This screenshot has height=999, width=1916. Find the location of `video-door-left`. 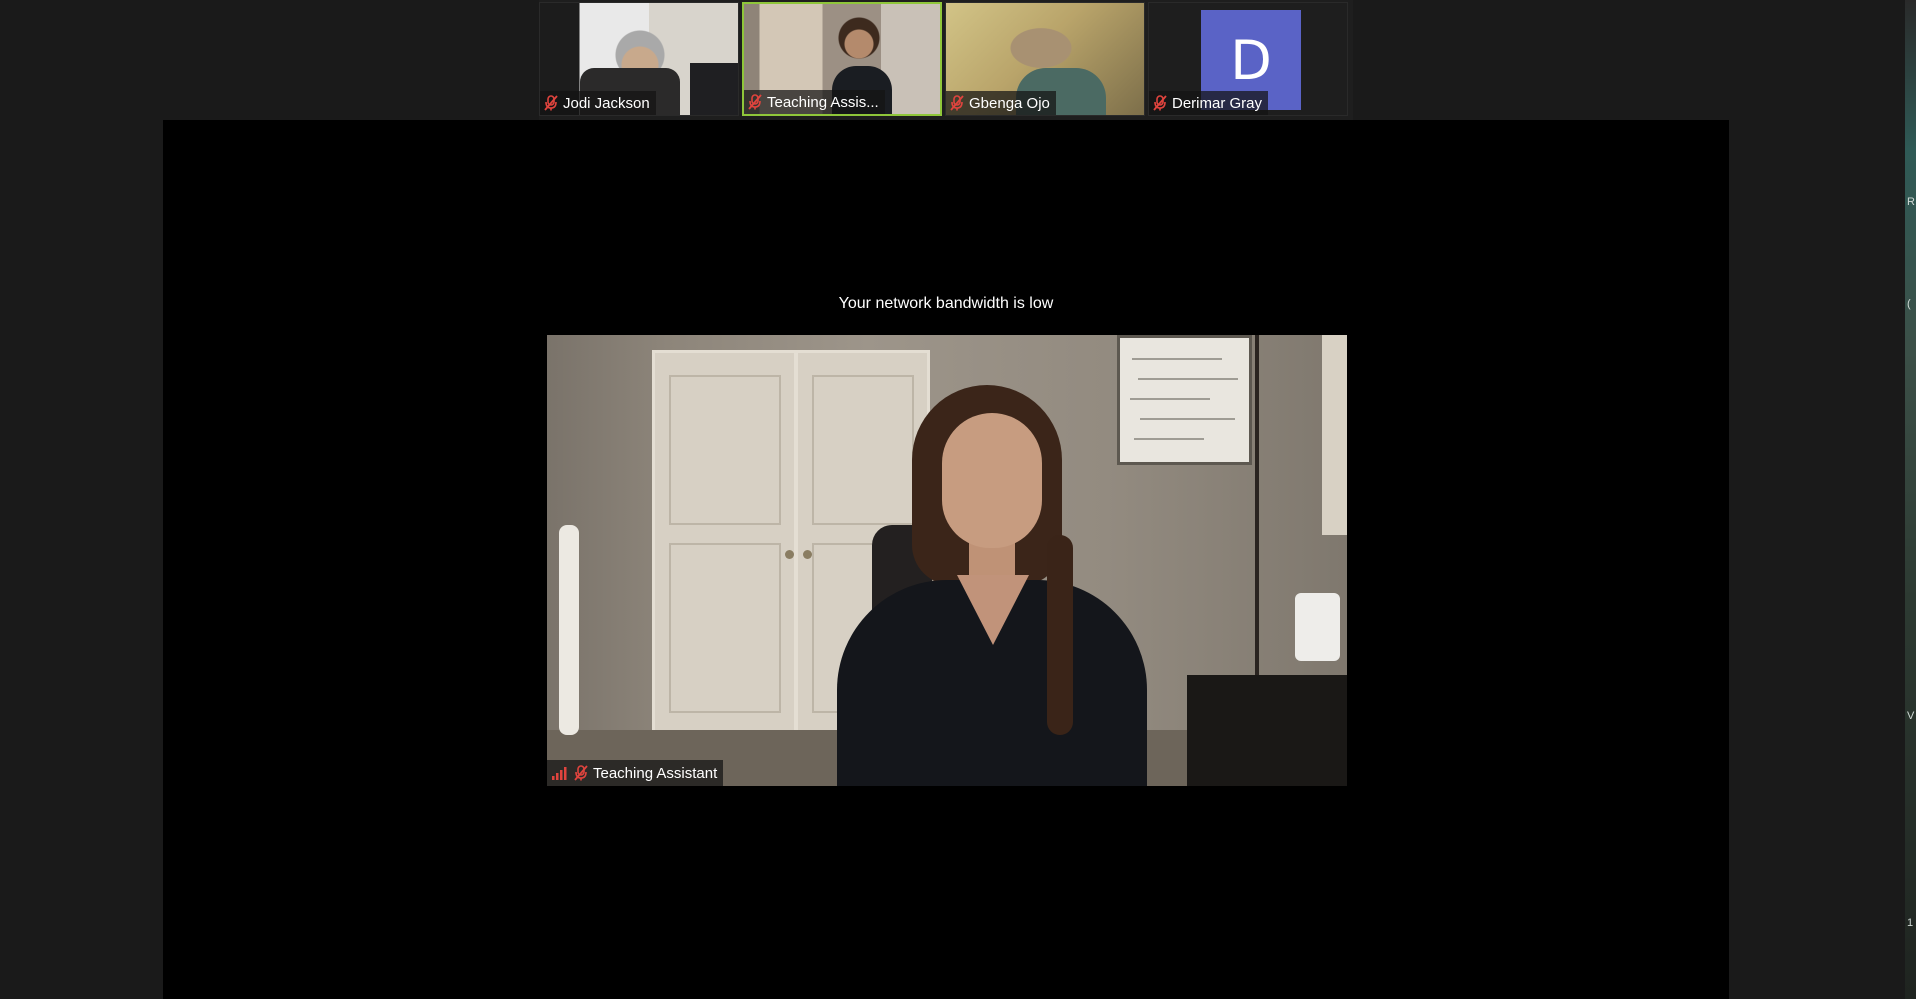

video-door-left is located at coordinates (724, 542).